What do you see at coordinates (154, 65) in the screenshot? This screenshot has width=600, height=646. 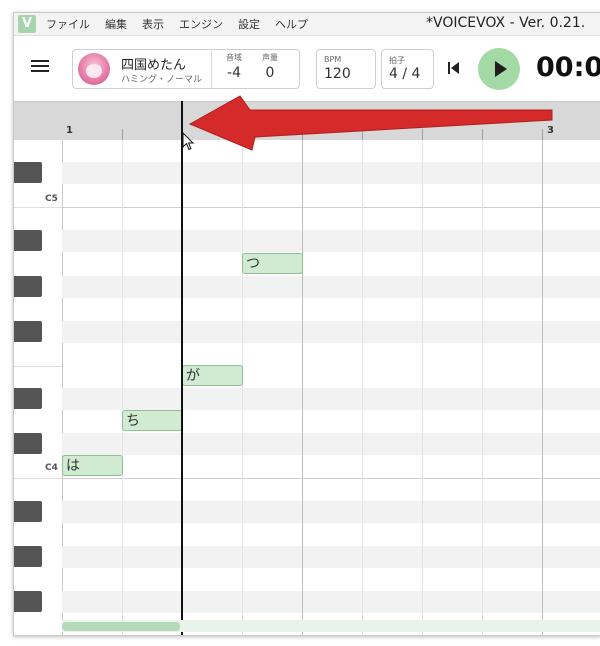 I see `singer-name: 四国めたん` at bounding box center [154, 65].